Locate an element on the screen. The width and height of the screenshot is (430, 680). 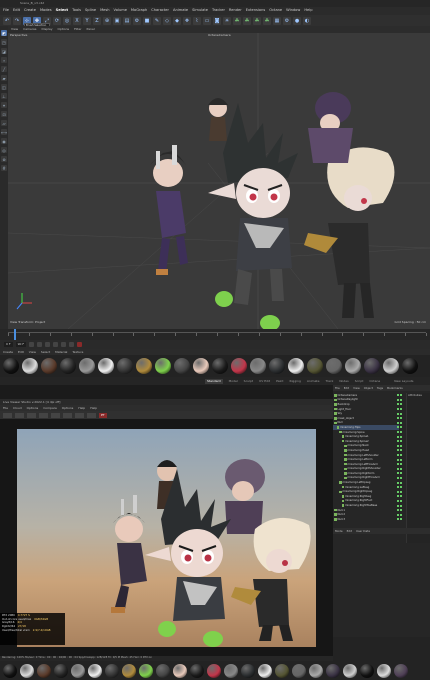
clay-mode-icon is located at coordinates (67, 415).